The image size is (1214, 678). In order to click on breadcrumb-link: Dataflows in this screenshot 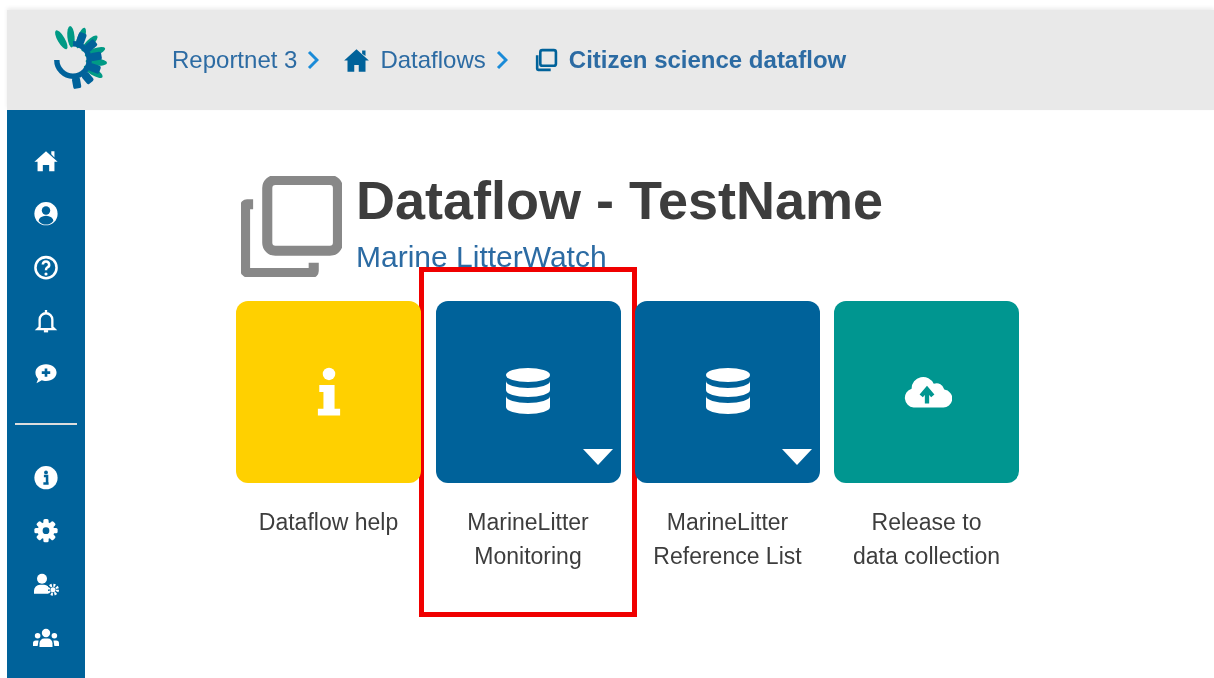, I will do `click(414, 60)`.